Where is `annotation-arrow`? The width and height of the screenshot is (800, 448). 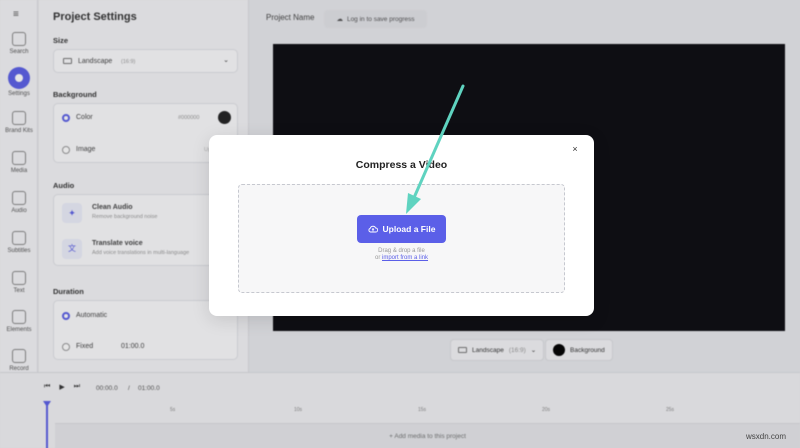 annotation-arrow is located at coordinates (435, 149).